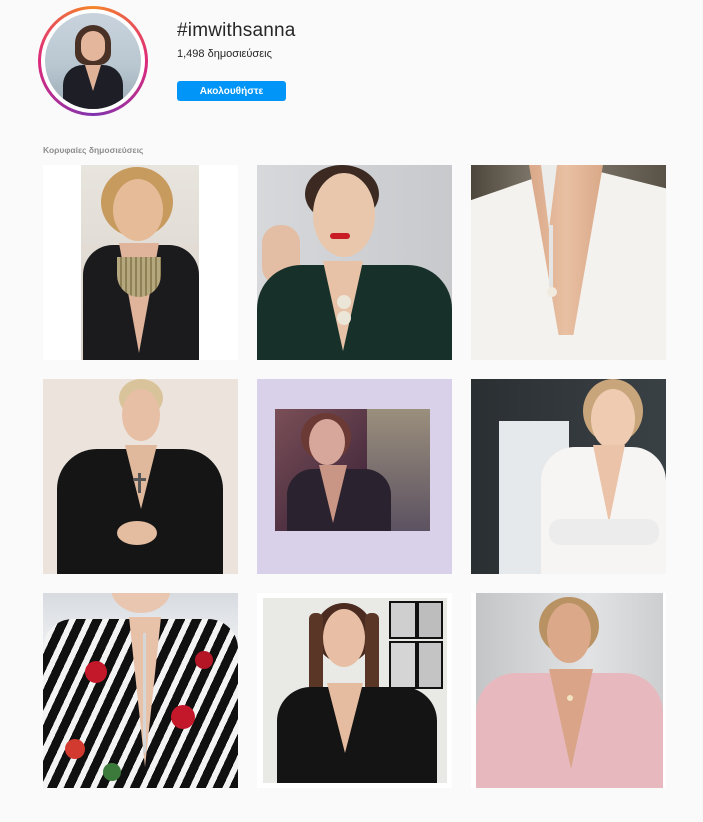  I want to click on follow-button: Ακολουθήστε, so click(231, 91).